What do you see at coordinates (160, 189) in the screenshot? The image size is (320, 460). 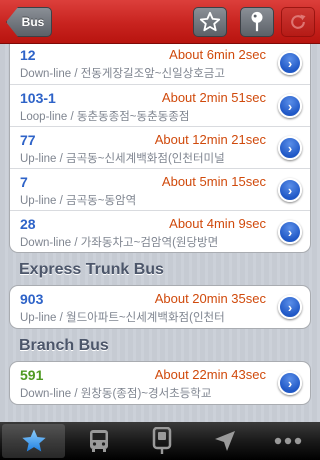 I see `route-row-7: 7 About 5min 15sec Up-line / 금곡동~동암역 ›` at bounding box center [160, 189].